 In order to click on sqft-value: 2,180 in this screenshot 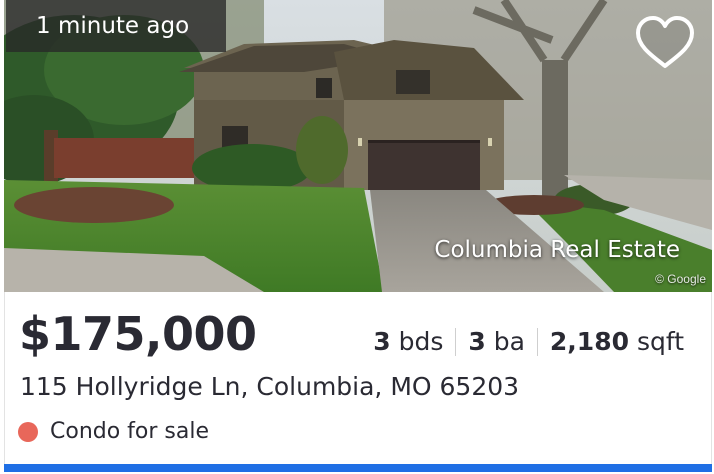, I will do `click(589, 341)`.